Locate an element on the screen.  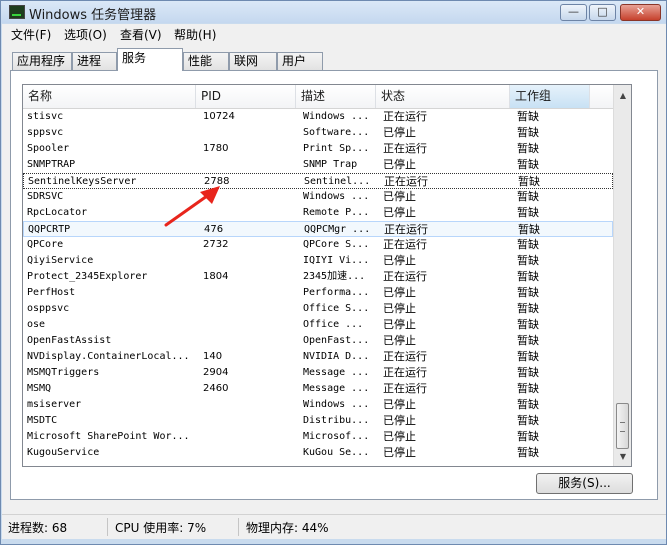
service-name-cell: MSMQ is located at coordinates (39, 388).